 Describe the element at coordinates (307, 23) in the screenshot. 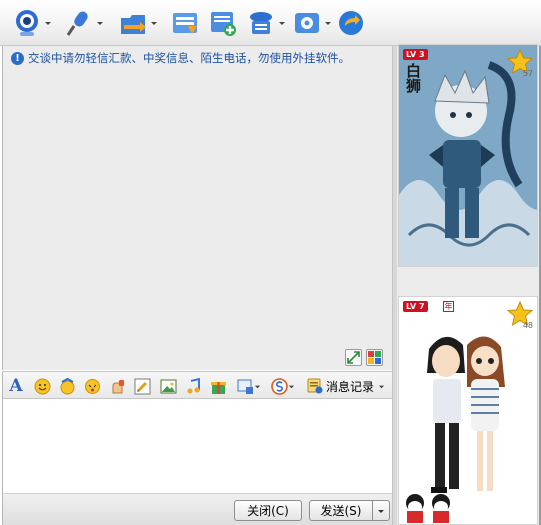

I see `app-settings-icon` at that location.